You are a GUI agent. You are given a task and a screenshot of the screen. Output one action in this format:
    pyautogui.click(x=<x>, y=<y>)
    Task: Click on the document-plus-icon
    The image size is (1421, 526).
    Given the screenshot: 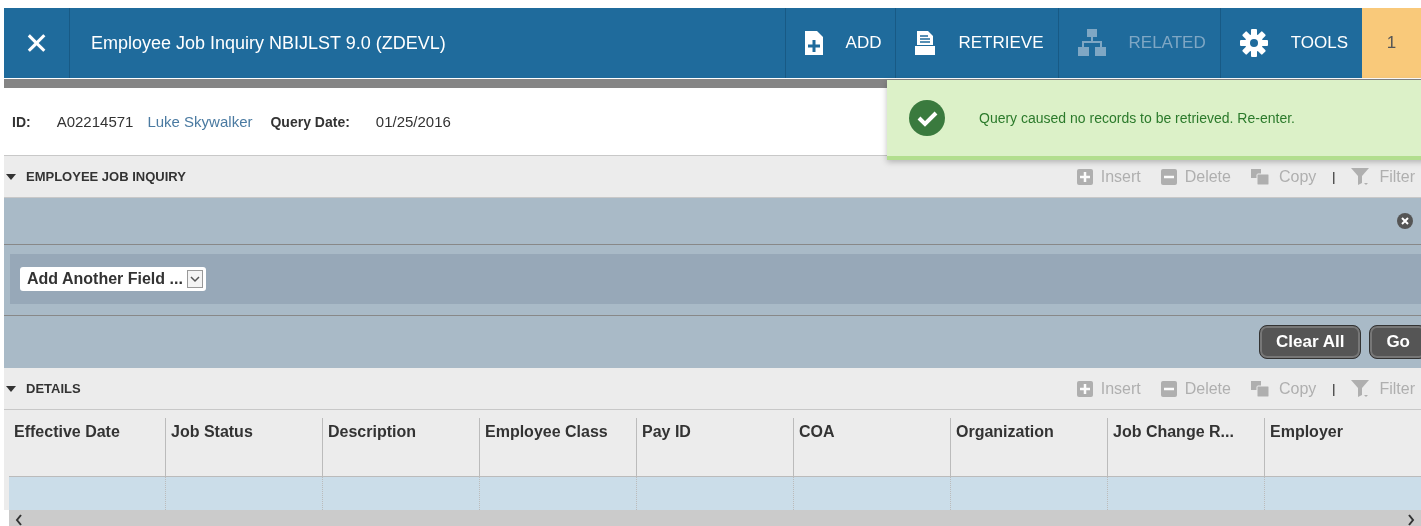 What is the action you would take?
    pyautogui.click(x=813, y=43)
    